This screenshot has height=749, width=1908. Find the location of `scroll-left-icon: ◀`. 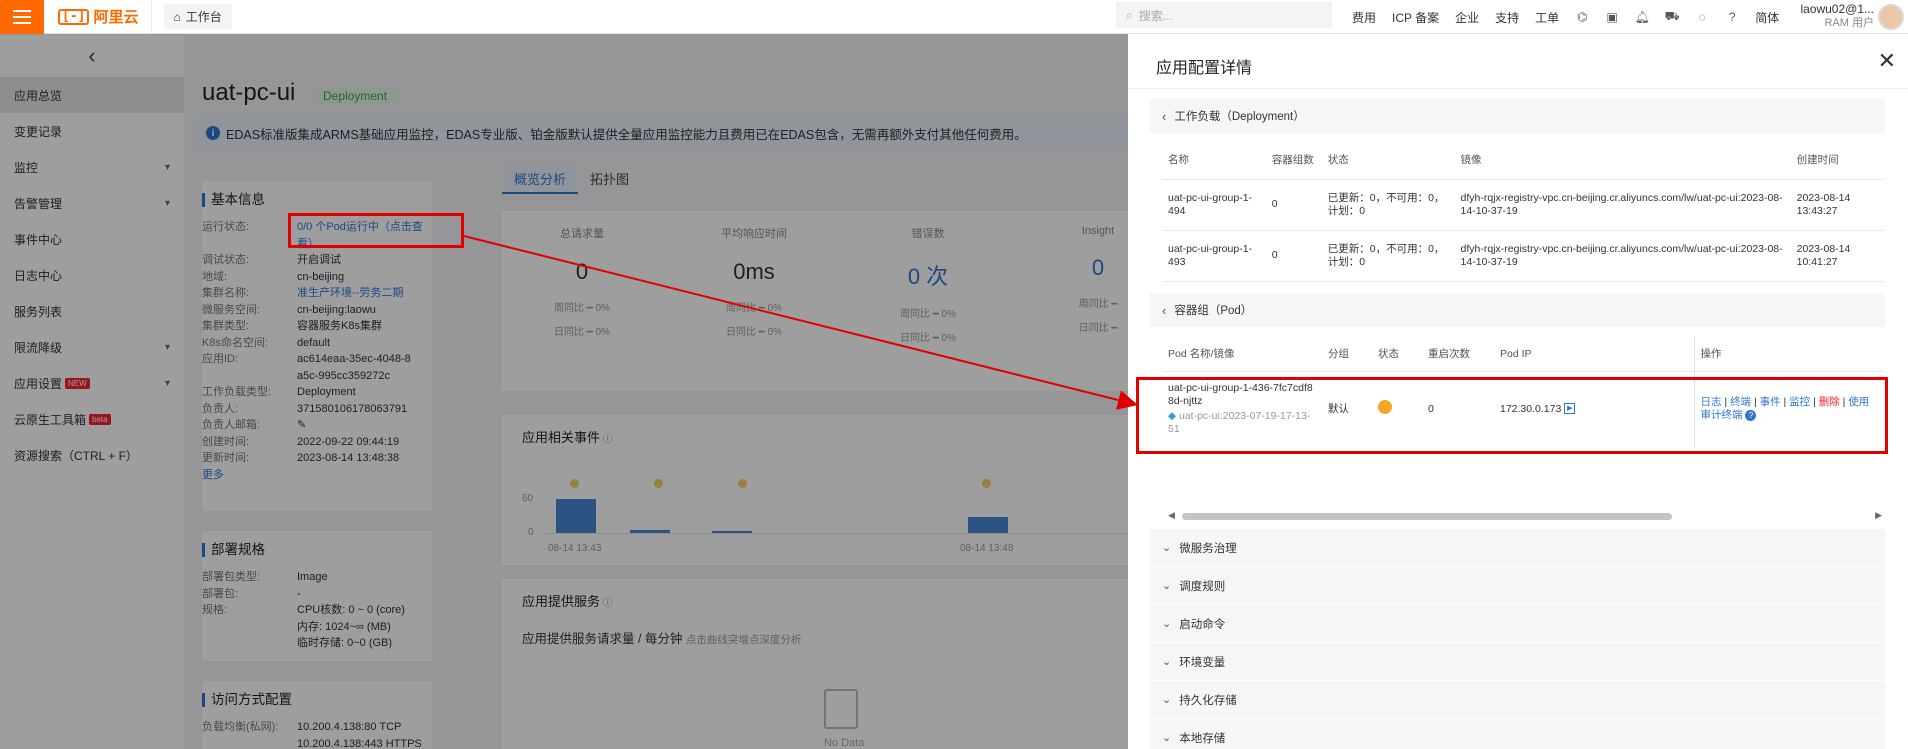

scroll-left-icon: ◀ is located at coordinates (1171, 515).